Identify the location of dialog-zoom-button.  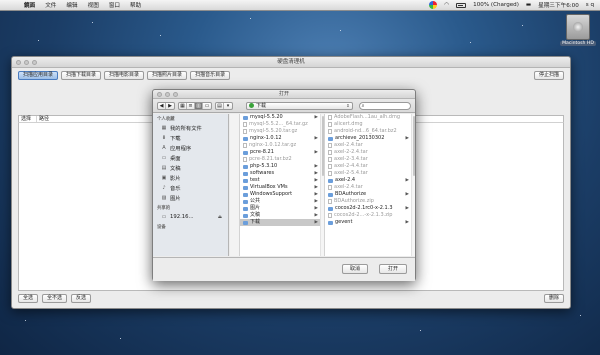
(175, 94).